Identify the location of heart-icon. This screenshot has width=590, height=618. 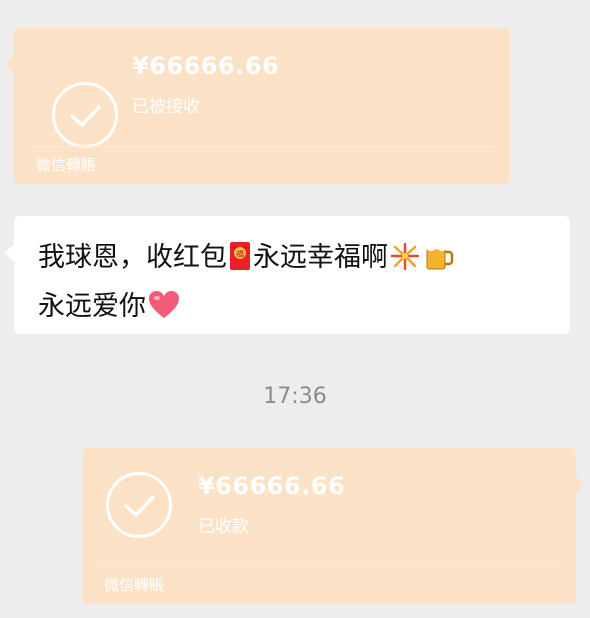
(164, 312).